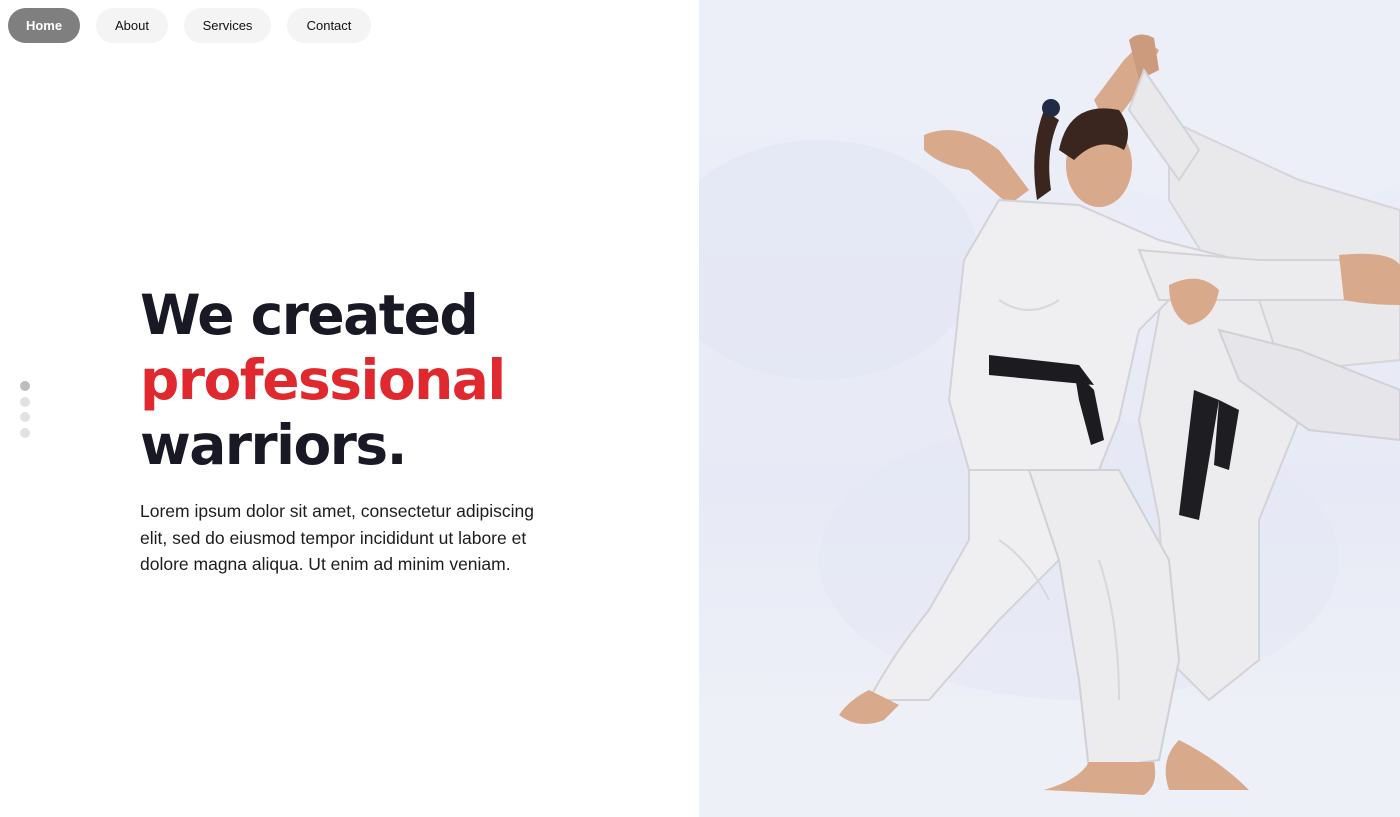 The image size is (1400, 817). What do you see at coordinates (323, 380) in the screenshot?
I see `headline-accent-line: professional` at bounding box center [323, 380].